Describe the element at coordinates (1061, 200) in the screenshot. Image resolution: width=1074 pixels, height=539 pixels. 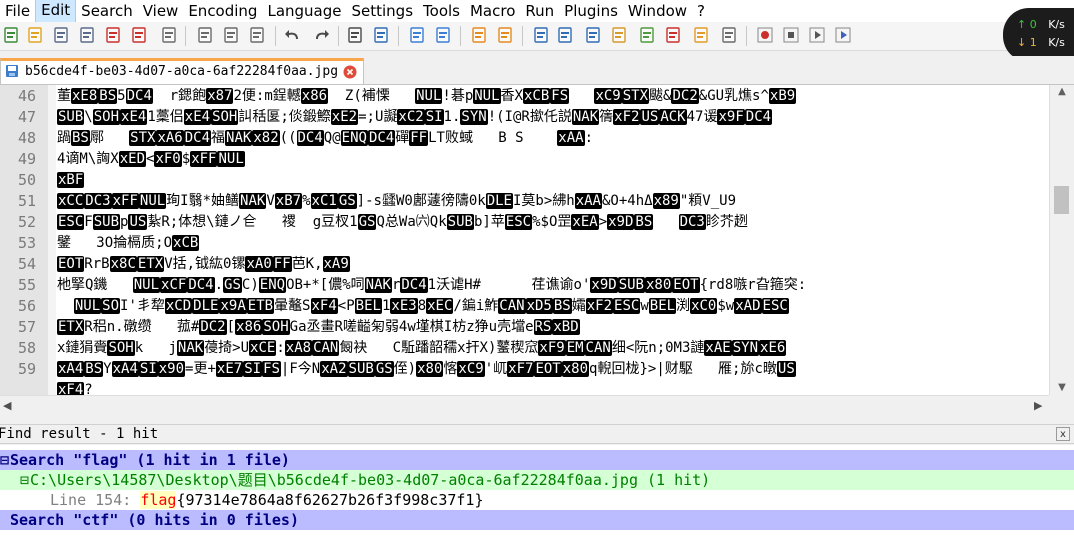
I see `vertical-scroll-thumb` at that location.